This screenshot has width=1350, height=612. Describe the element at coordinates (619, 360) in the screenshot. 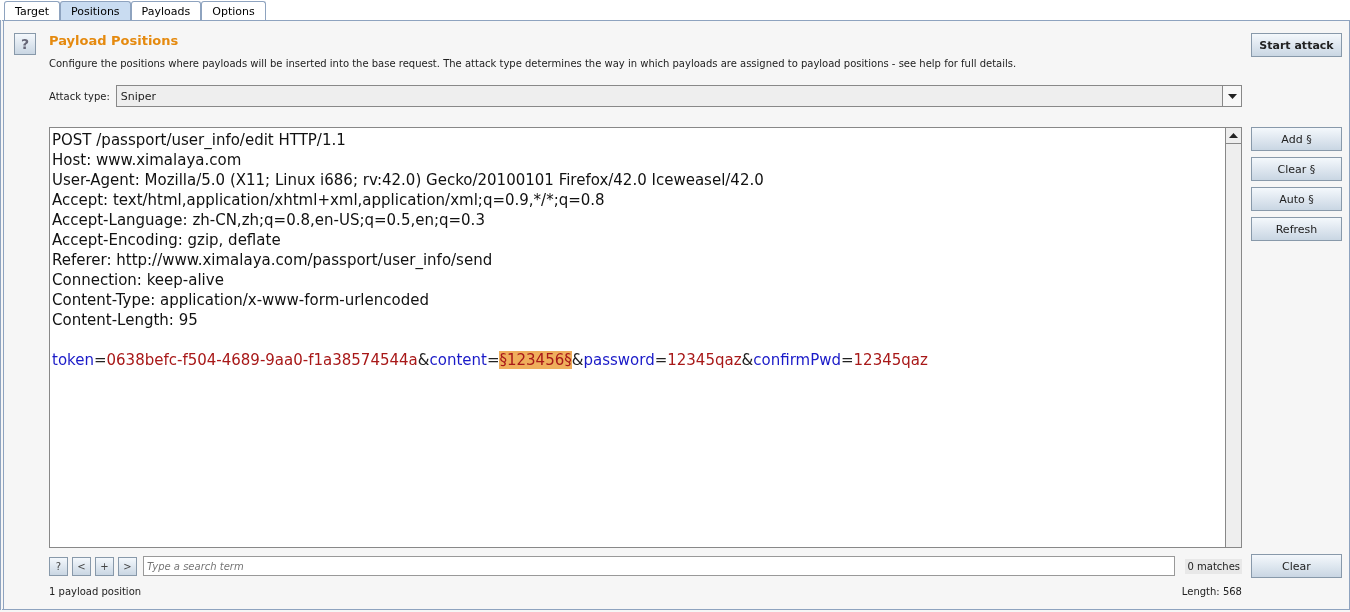

I see `param-name: password` at that location.